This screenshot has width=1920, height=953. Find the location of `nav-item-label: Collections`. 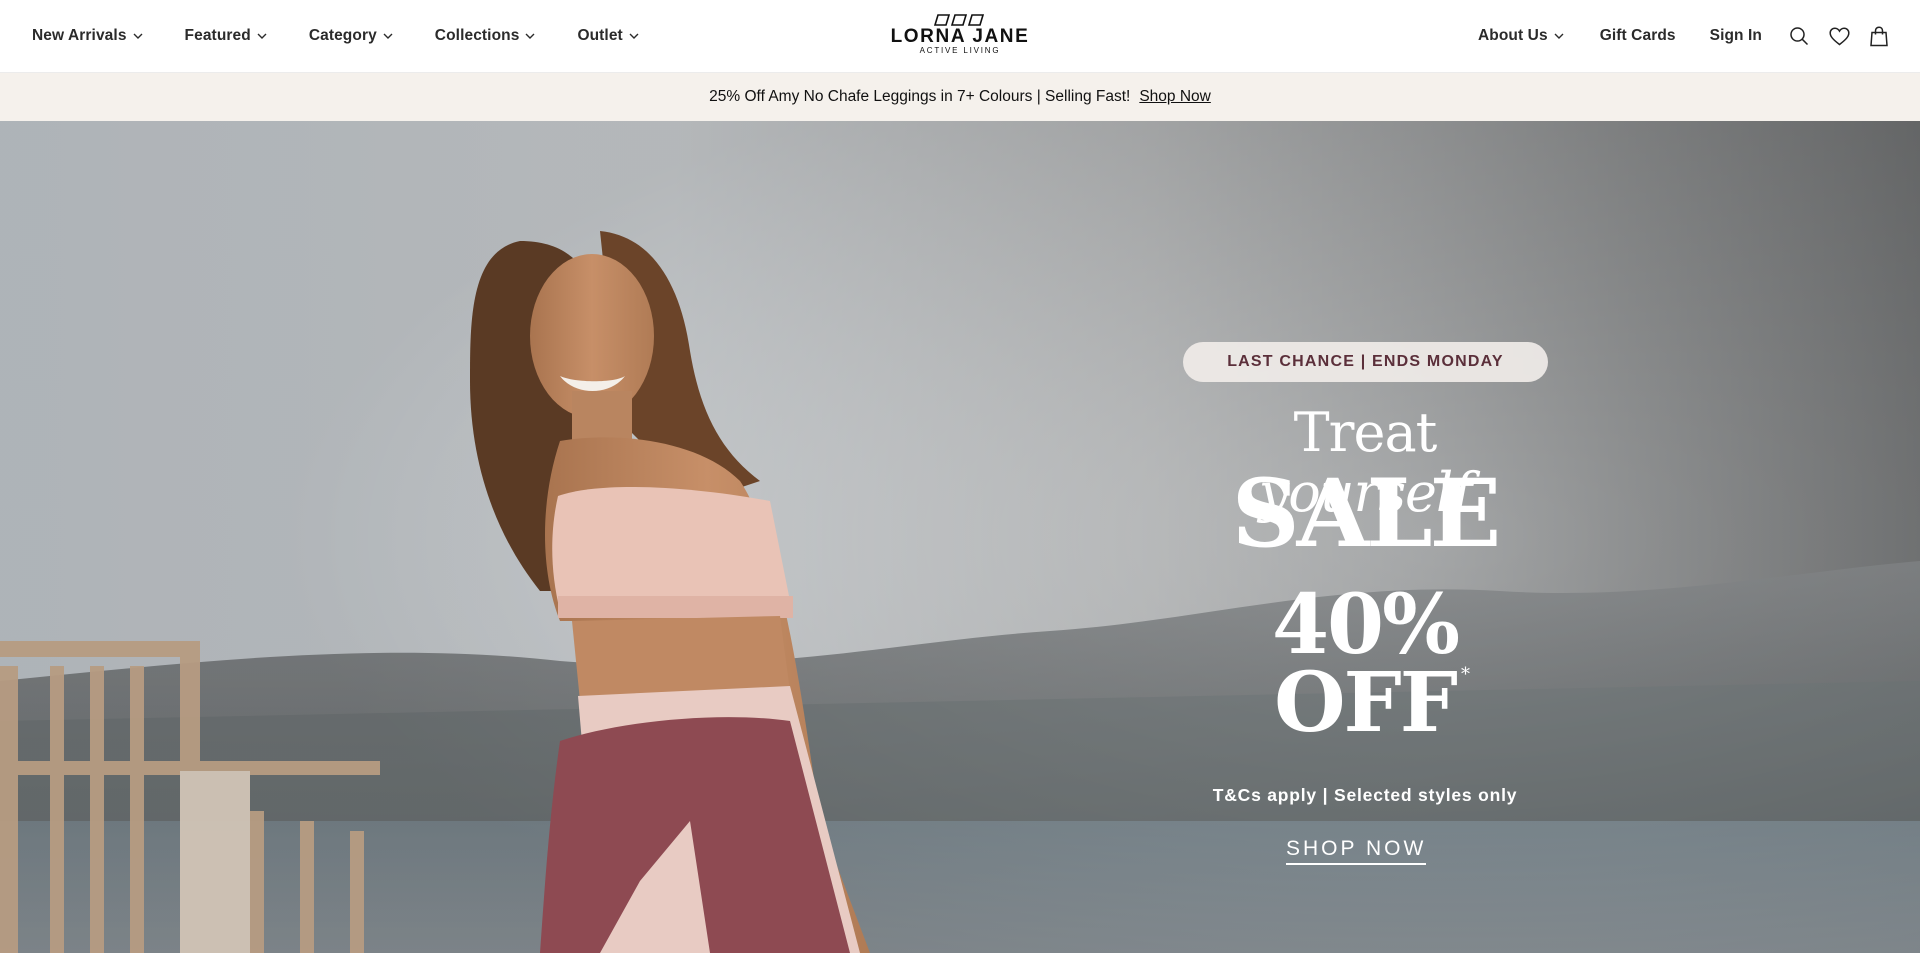

nav-item-label: Collections is located at coordinates (477, 35).